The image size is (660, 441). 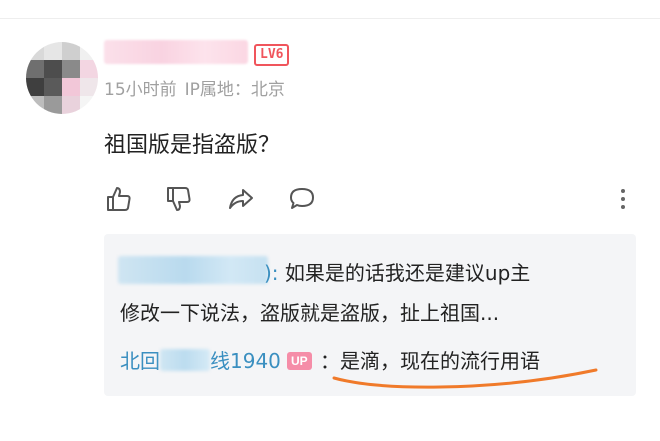 What do you see at coordinates (234, 90) in the screenshot?
I see `ip-location: IP属地：北京` at bounding box center [234, 90].